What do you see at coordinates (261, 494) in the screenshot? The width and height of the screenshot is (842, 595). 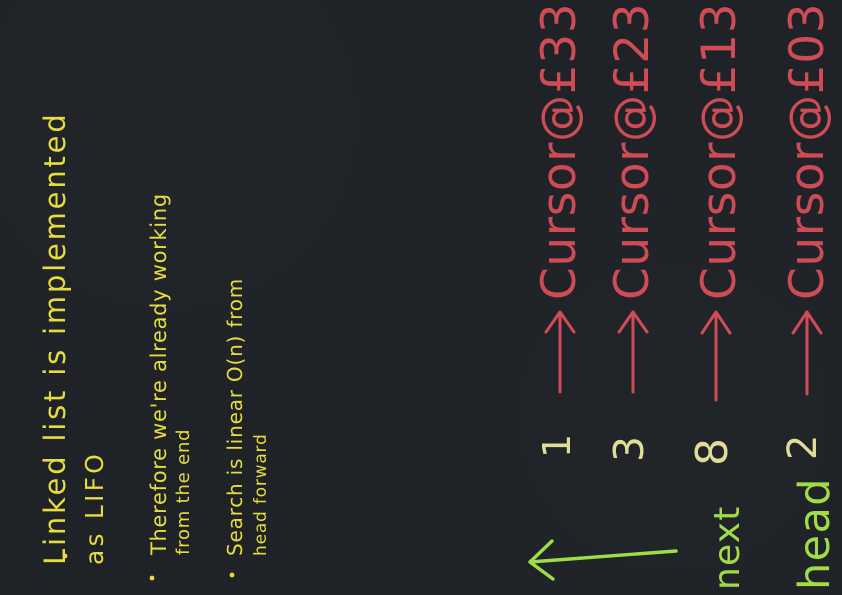 I see `note-3-line-2: head forward` at bounding box center [261, 494].